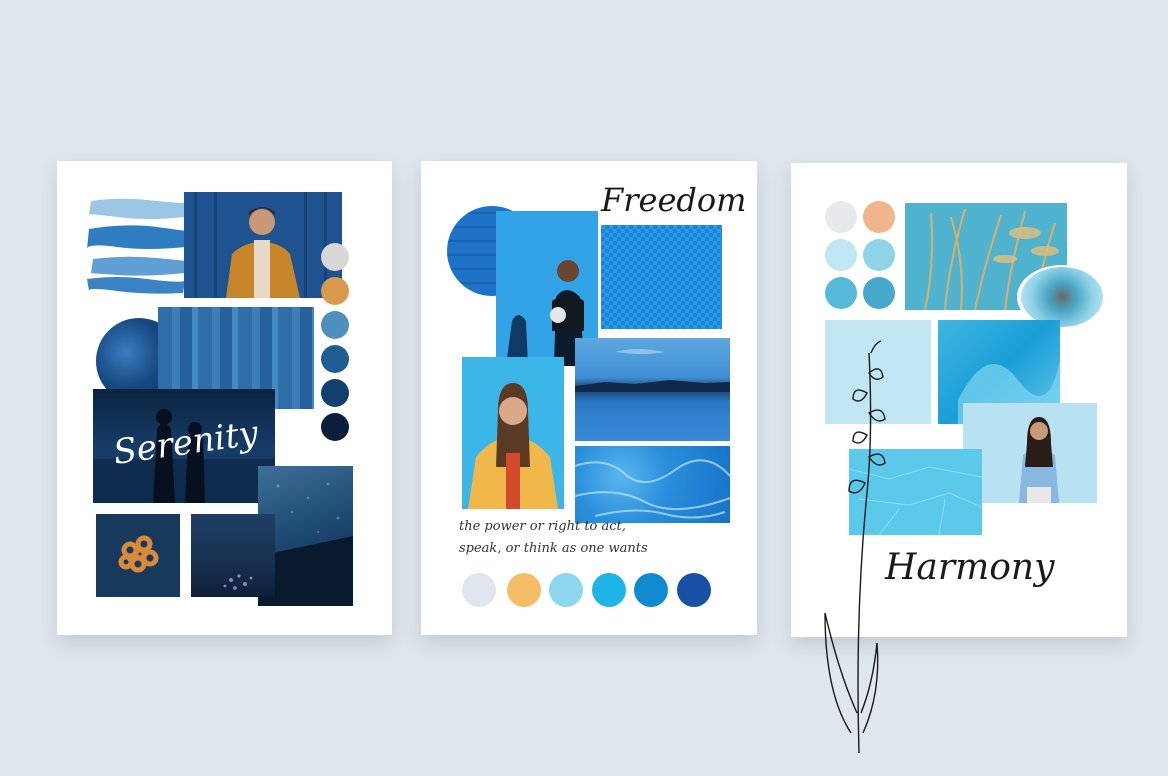 The width and height of the screenshot is (1168, 776). What do you see at coordinates (855, 546) in the screenshot?
I see `botanical-sketch-image` at bounding box center [855, 546].